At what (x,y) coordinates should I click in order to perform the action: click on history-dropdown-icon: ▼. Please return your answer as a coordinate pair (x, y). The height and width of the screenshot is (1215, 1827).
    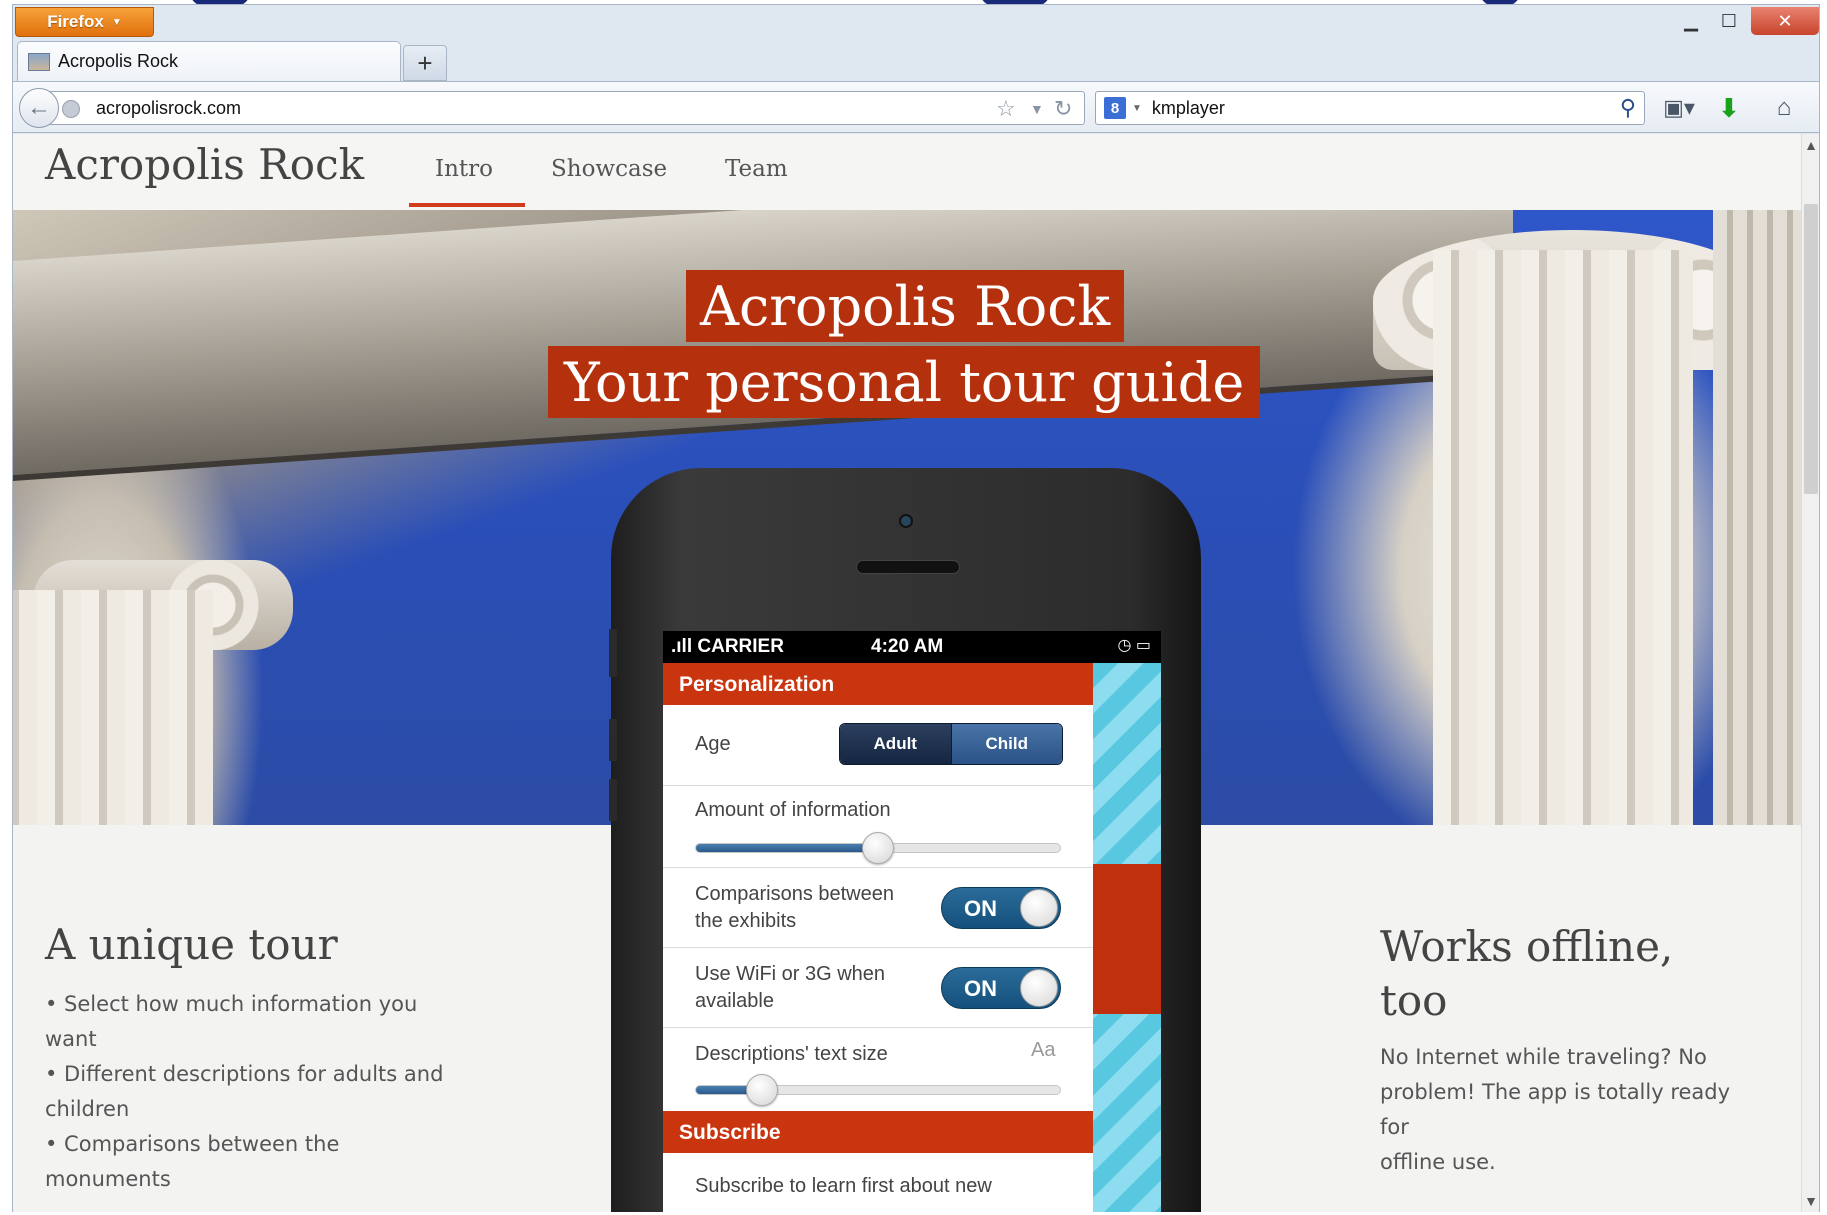
    Looking at the image, I should click on (1037, 109).